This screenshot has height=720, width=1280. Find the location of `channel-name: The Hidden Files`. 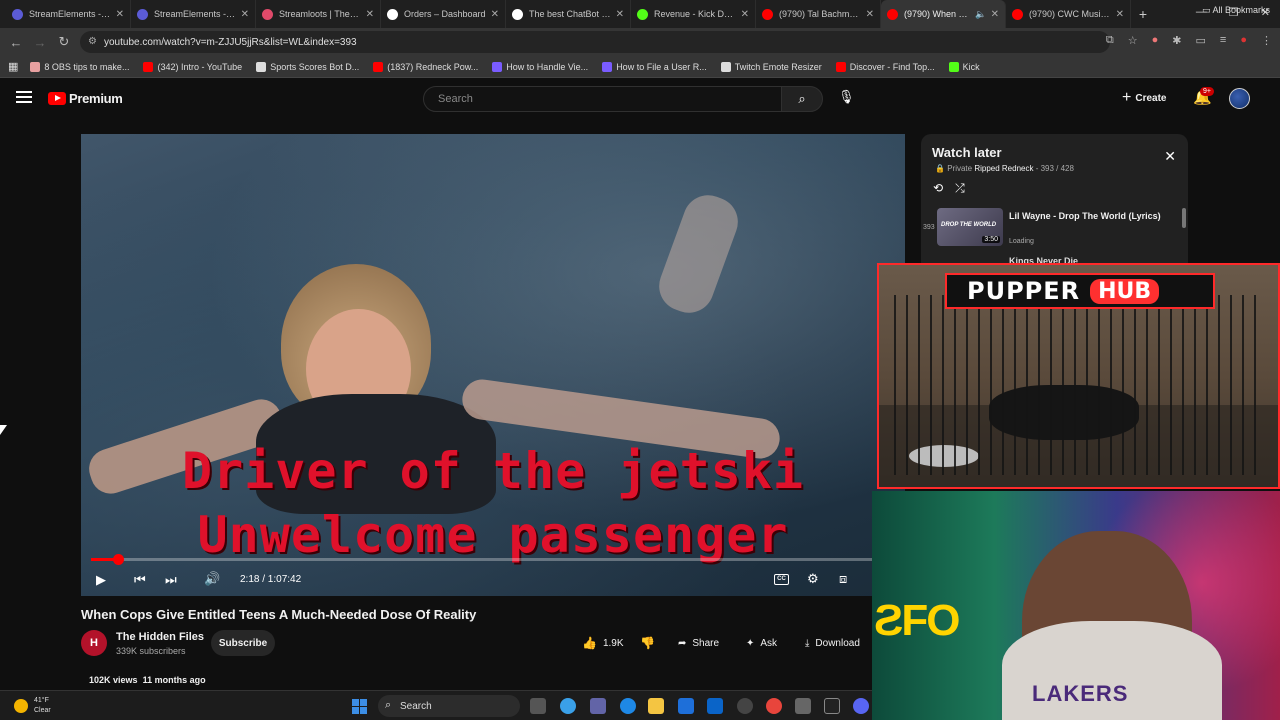

channel-name: The Hidden Files is located at coordinates (160, 637).